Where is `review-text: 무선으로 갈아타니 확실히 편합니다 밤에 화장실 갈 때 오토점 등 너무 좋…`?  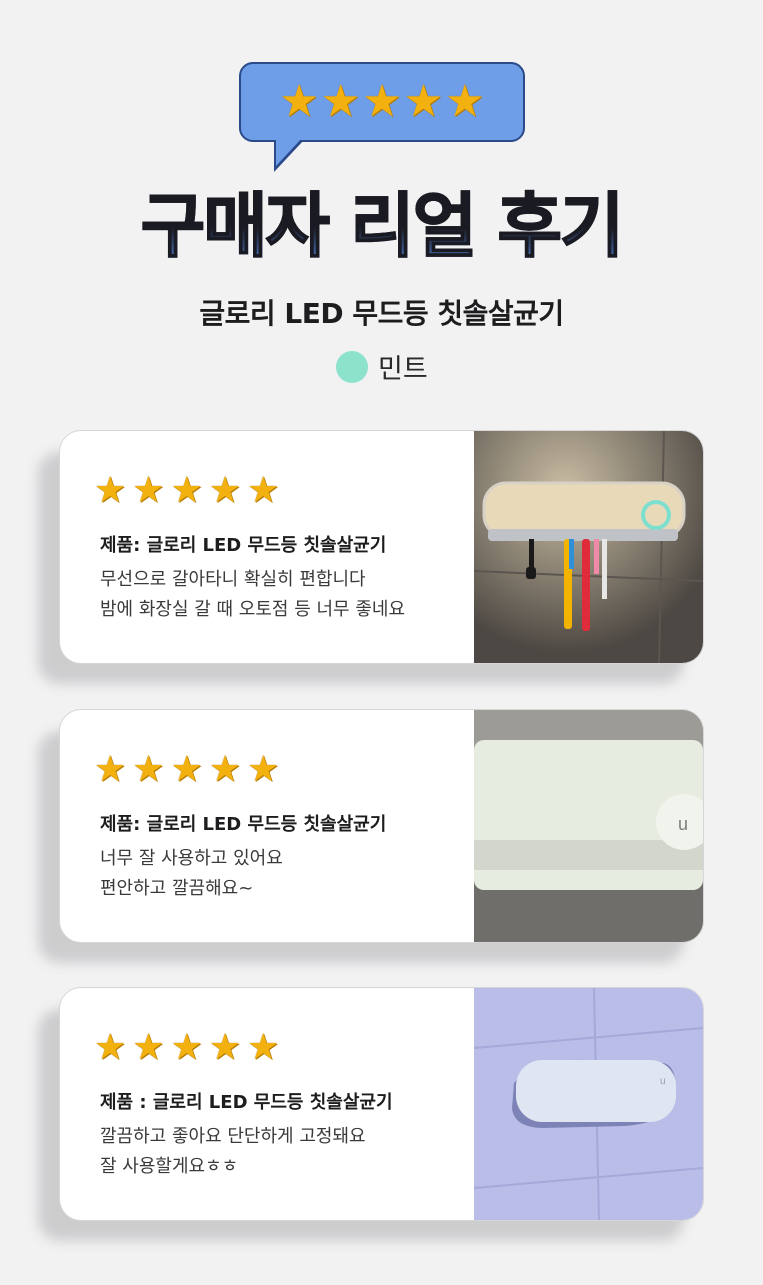 review-text: 무선으로 갈아타니 확실히 편합니다 밤에 화장실 갈 때 오토점 등 너무 좋… is located at coordinates (252, 595).